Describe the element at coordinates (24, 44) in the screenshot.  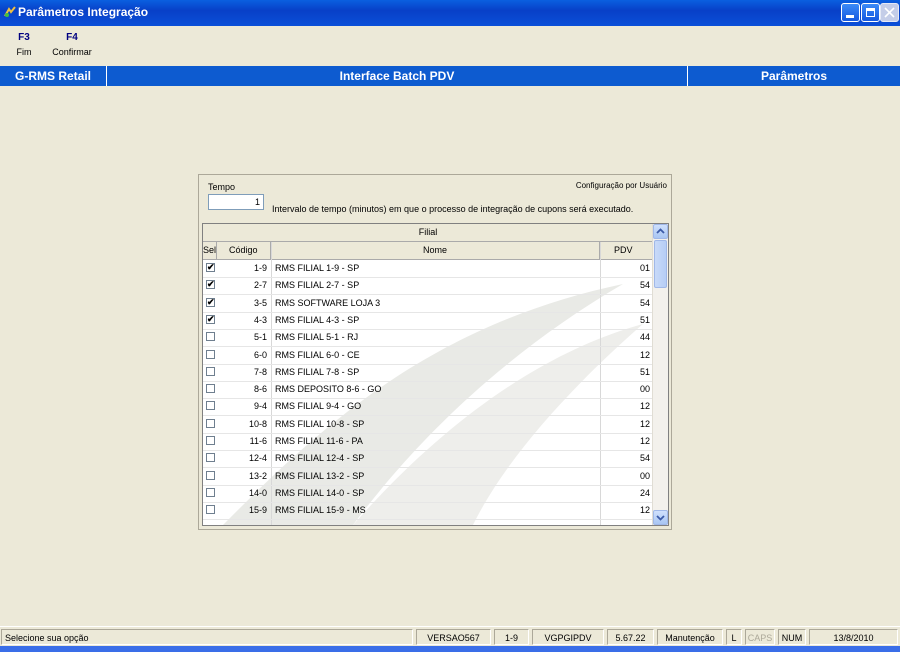
I see `f3-fim-button: F3 Fim` at that location.